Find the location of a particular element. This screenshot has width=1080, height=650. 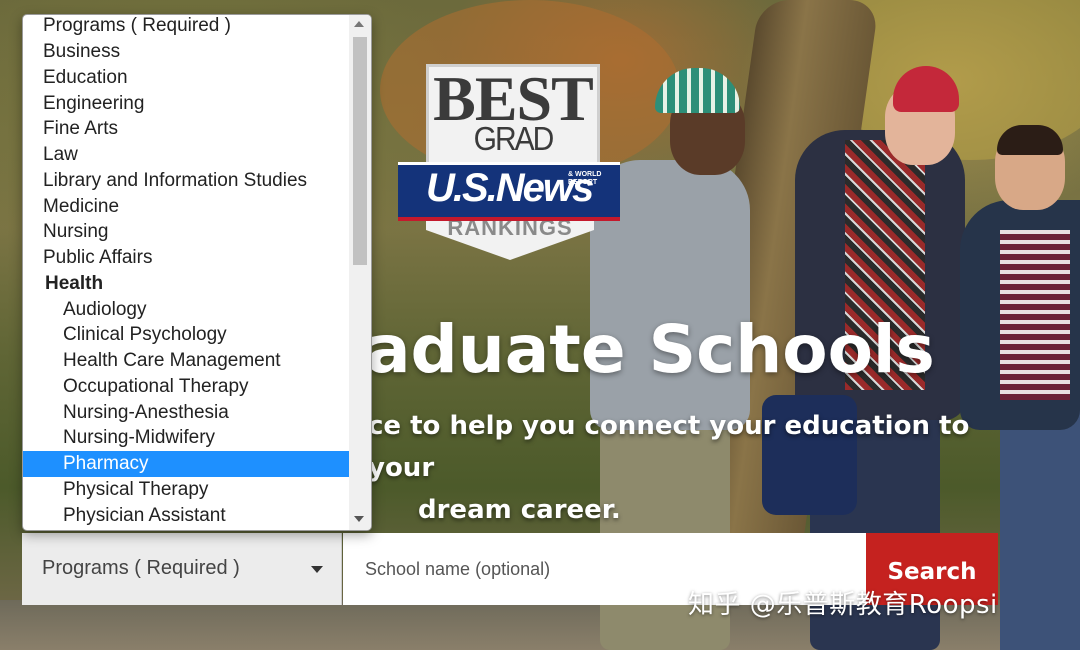

dropdown-option: Law is located at coordinates (186, 155).